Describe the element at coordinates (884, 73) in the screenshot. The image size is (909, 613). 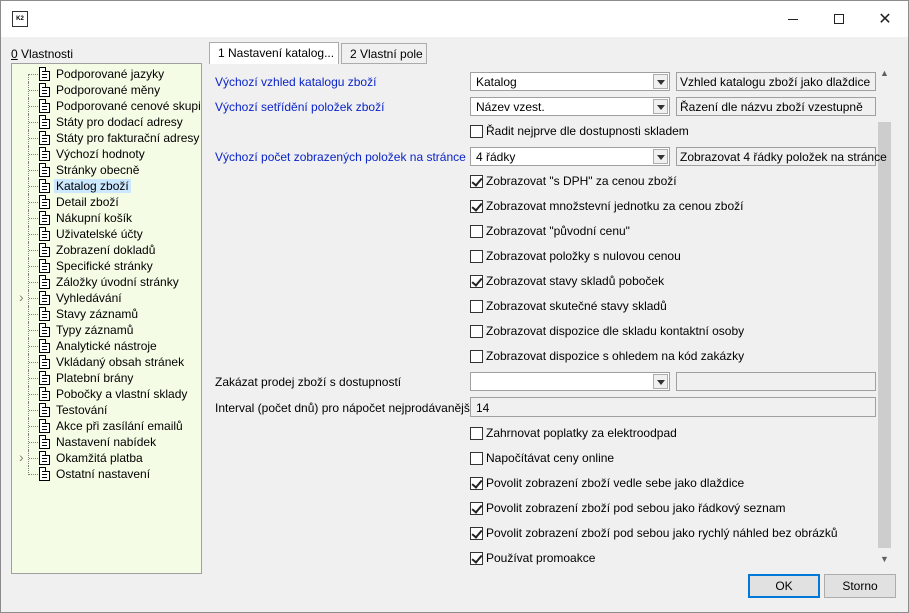
I see `scroll-up-icon: ▲` at that location.